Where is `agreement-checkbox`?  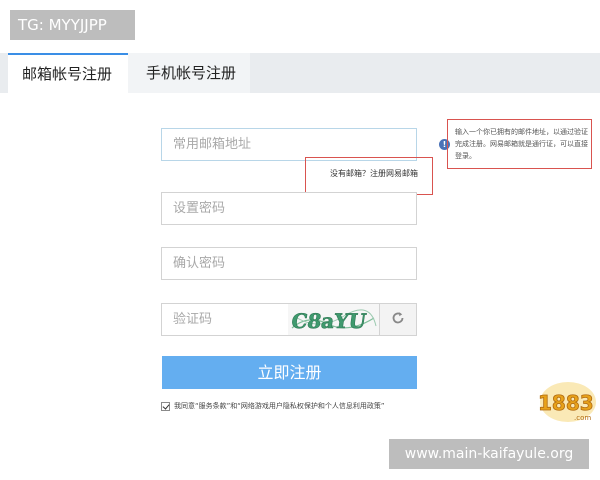 agreement-checkbox is located at coordinates (165, 406).